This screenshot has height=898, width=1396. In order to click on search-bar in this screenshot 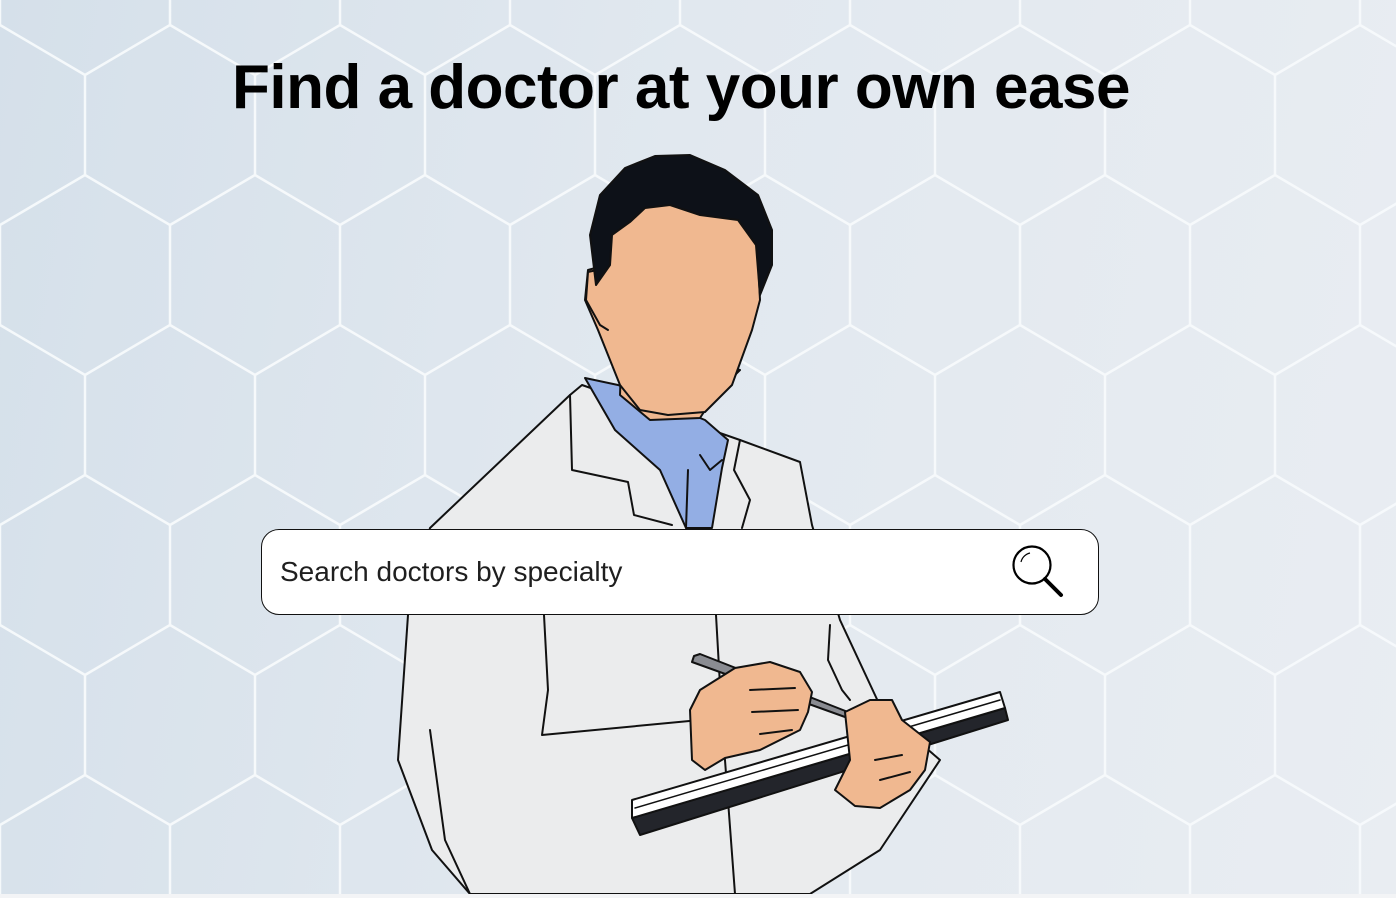, I will do `click(680, 572)`.